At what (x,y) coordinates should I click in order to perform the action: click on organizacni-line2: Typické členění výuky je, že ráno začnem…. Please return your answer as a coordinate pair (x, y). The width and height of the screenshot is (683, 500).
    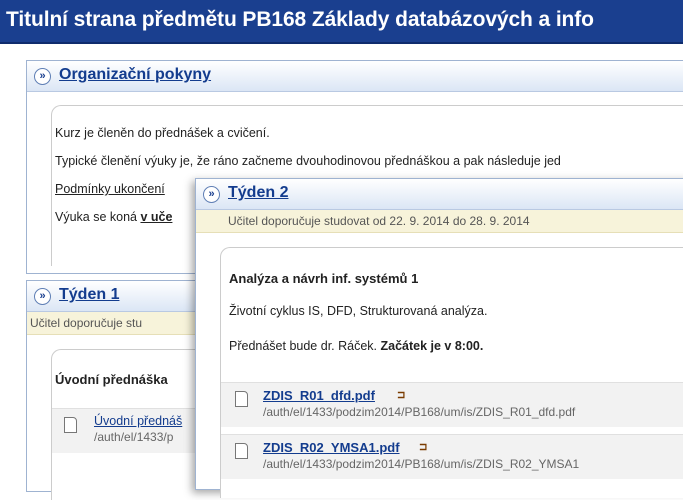
    Looking at the image, I should click on (308, 161).